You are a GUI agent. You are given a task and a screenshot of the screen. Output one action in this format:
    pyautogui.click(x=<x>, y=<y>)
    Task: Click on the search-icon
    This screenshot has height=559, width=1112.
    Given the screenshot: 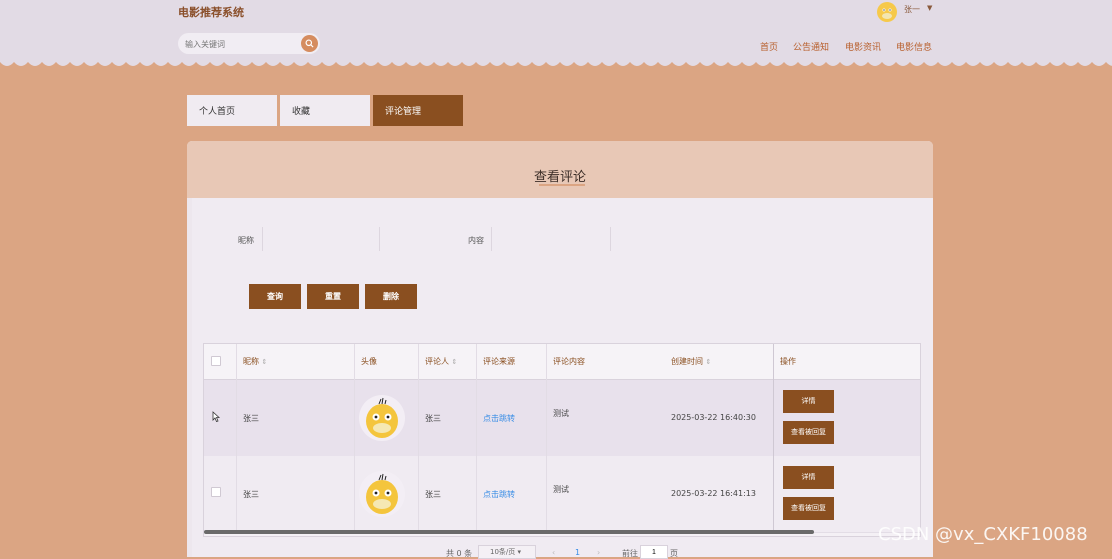 What is the action you would take?
    pyautogui.click(x=309, y=43)
    